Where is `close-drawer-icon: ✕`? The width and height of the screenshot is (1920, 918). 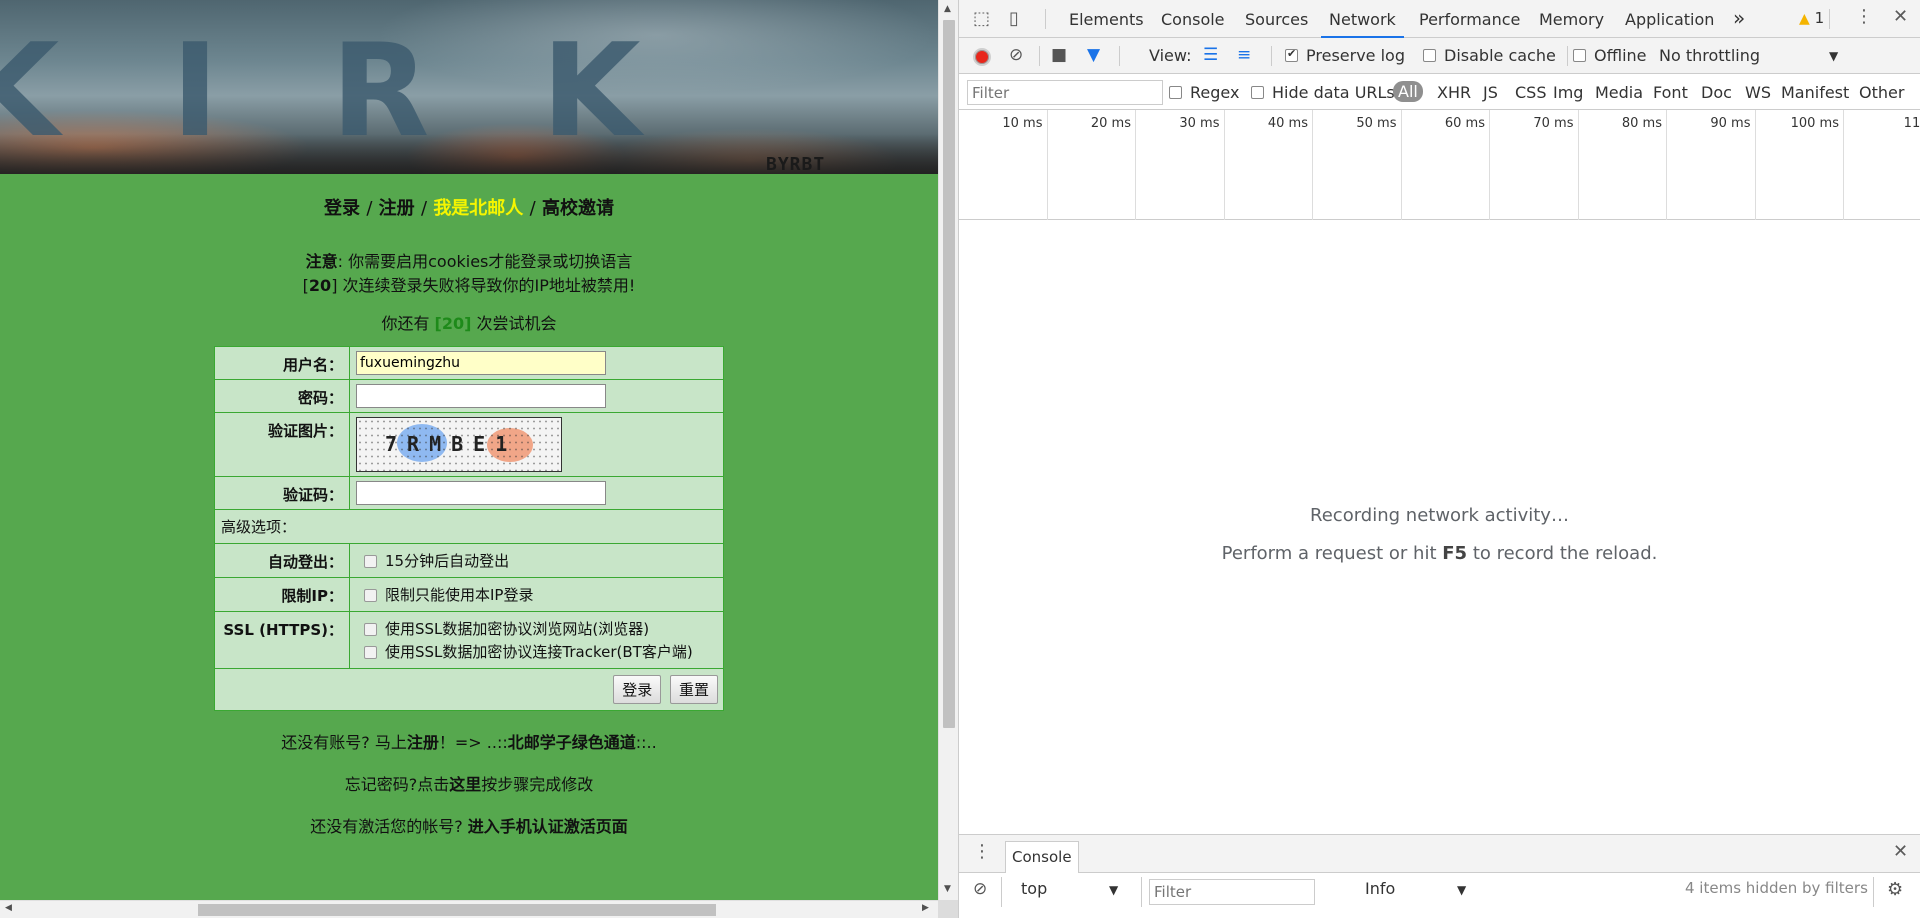 close-drawer-icon: ✕ is located at coordinates (1900, 851).